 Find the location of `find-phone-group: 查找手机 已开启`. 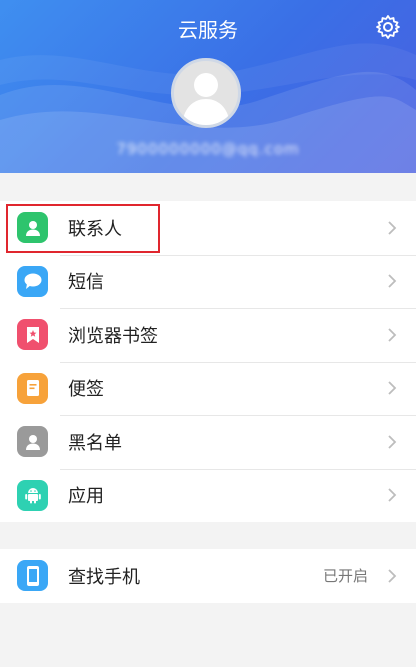

find-phone-group: 查找手机 已开启 is located at coordinates (208, 576).